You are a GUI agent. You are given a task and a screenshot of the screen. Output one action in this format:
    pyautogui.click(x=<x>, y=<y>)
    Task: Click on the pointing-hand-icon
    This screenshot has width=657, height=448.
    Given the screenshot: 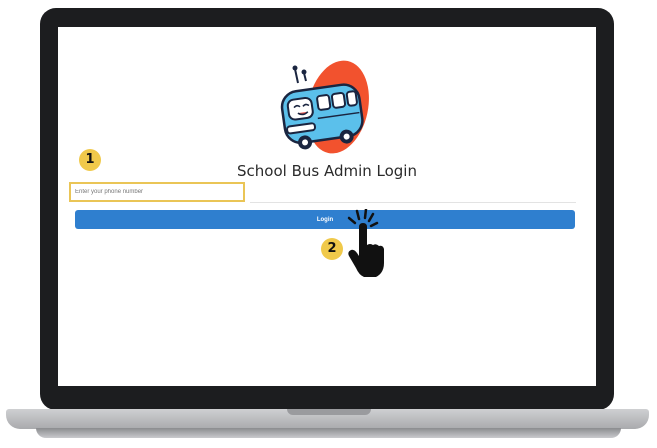 What is the action you would take?
    pyautogui.click(x=364, y=243)
    